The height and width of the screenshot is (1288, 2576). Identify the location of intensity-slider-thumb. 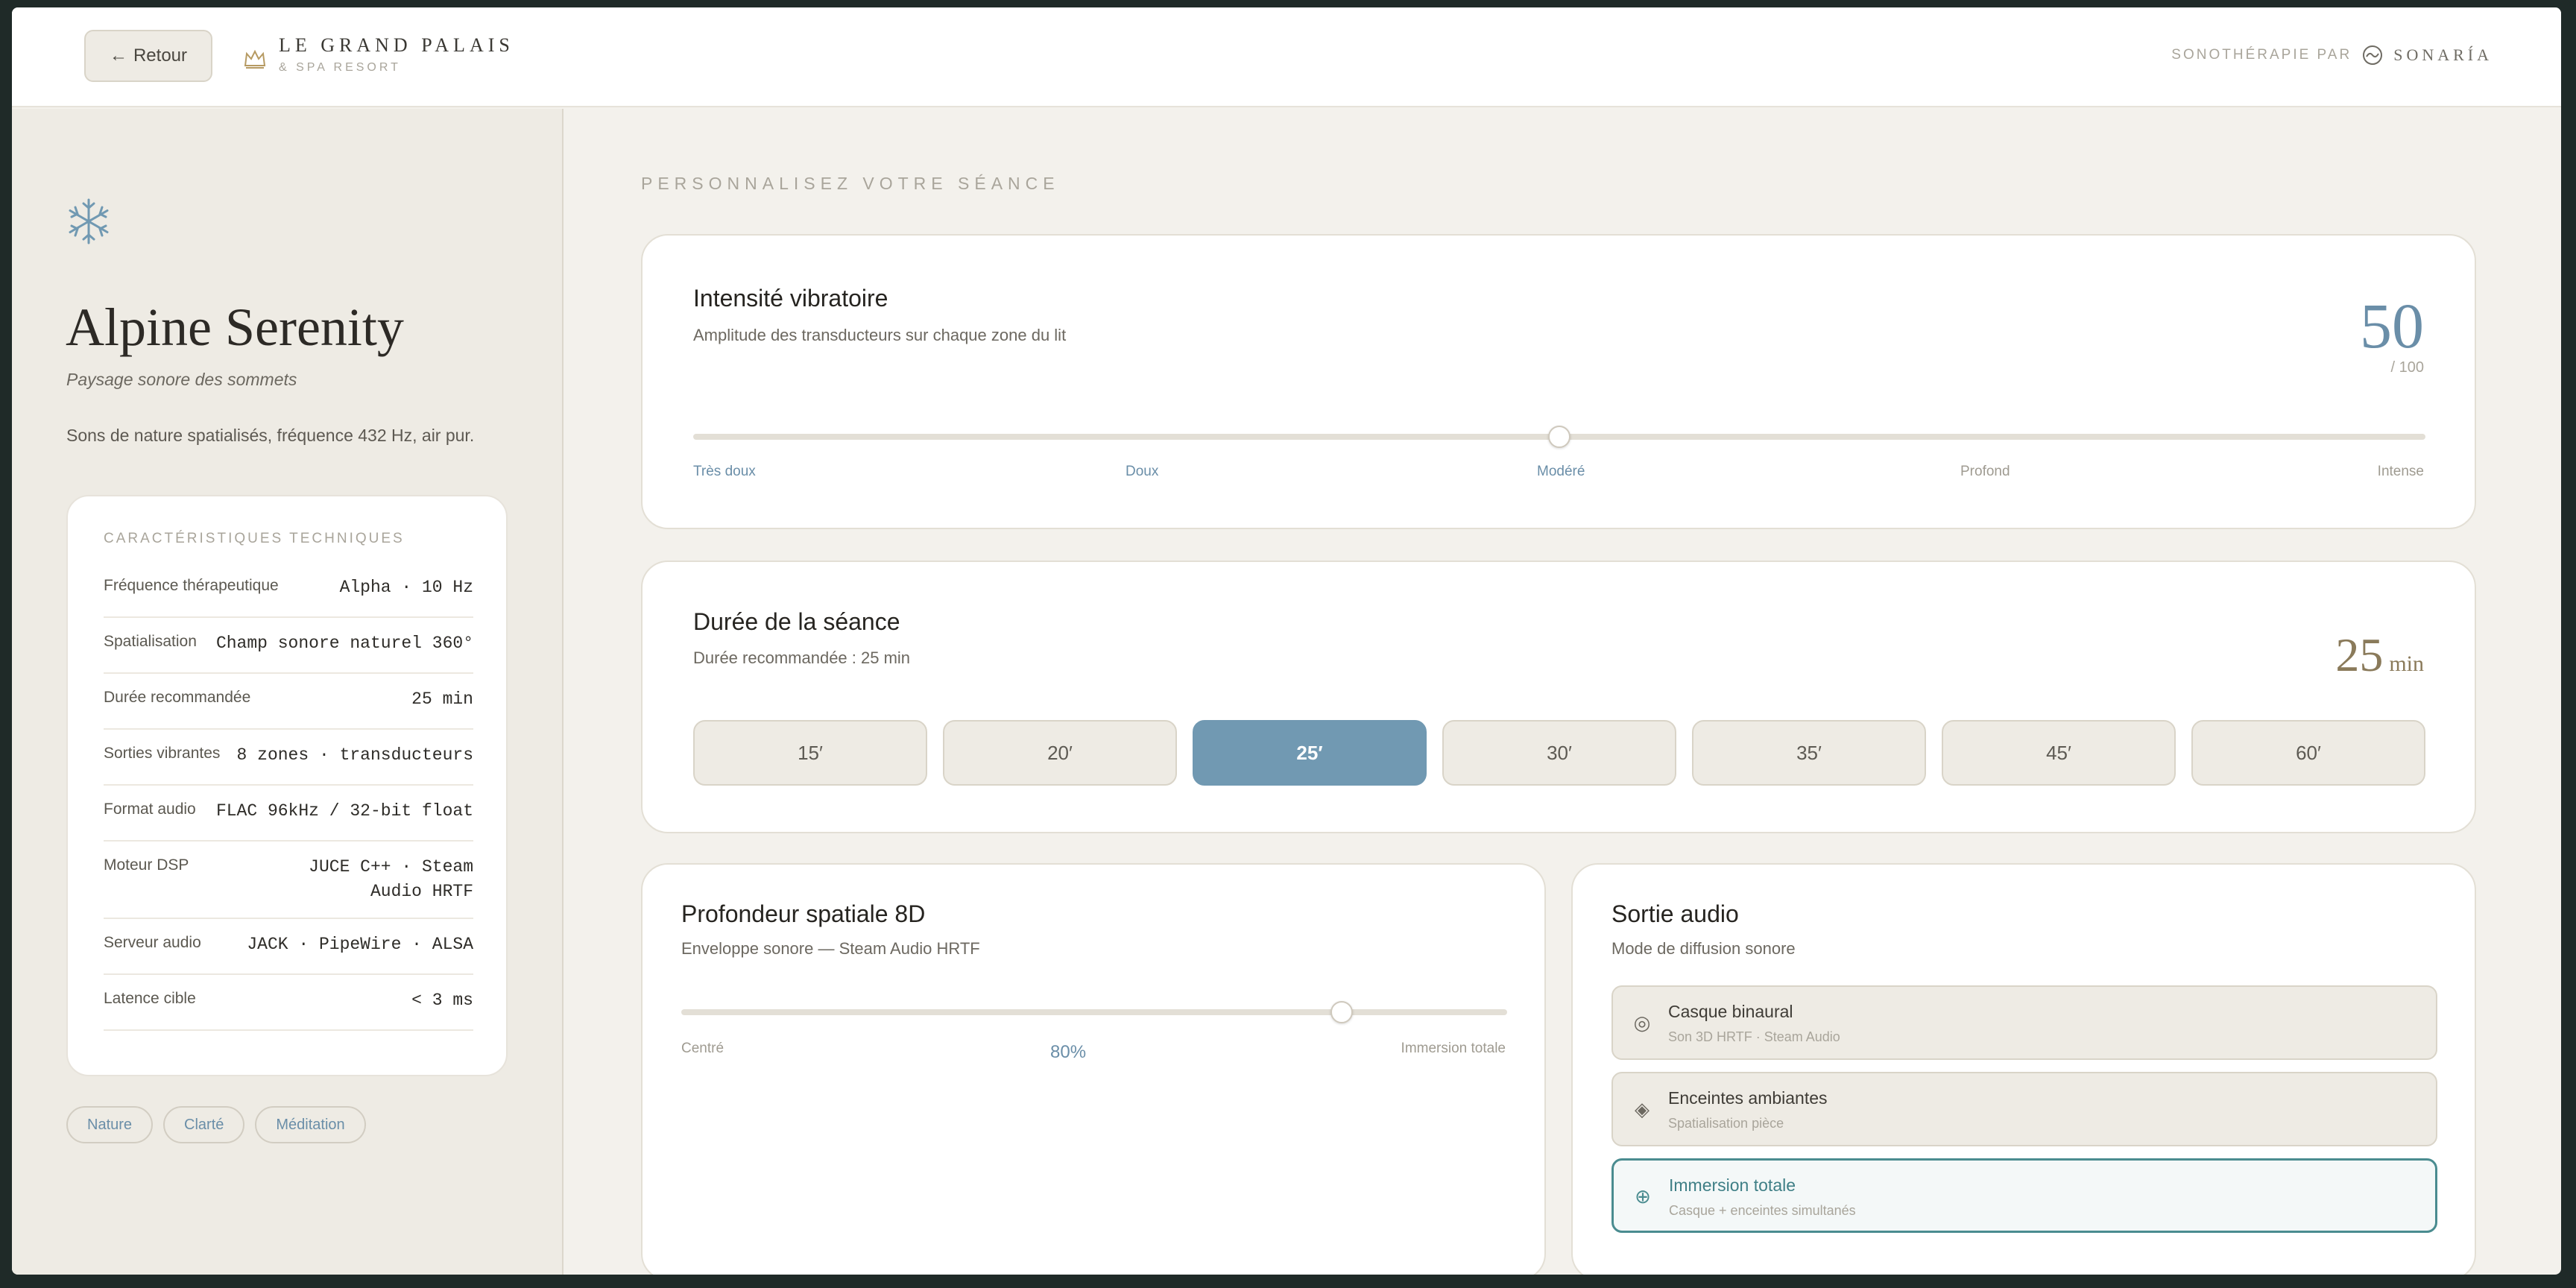
(1559, 437).